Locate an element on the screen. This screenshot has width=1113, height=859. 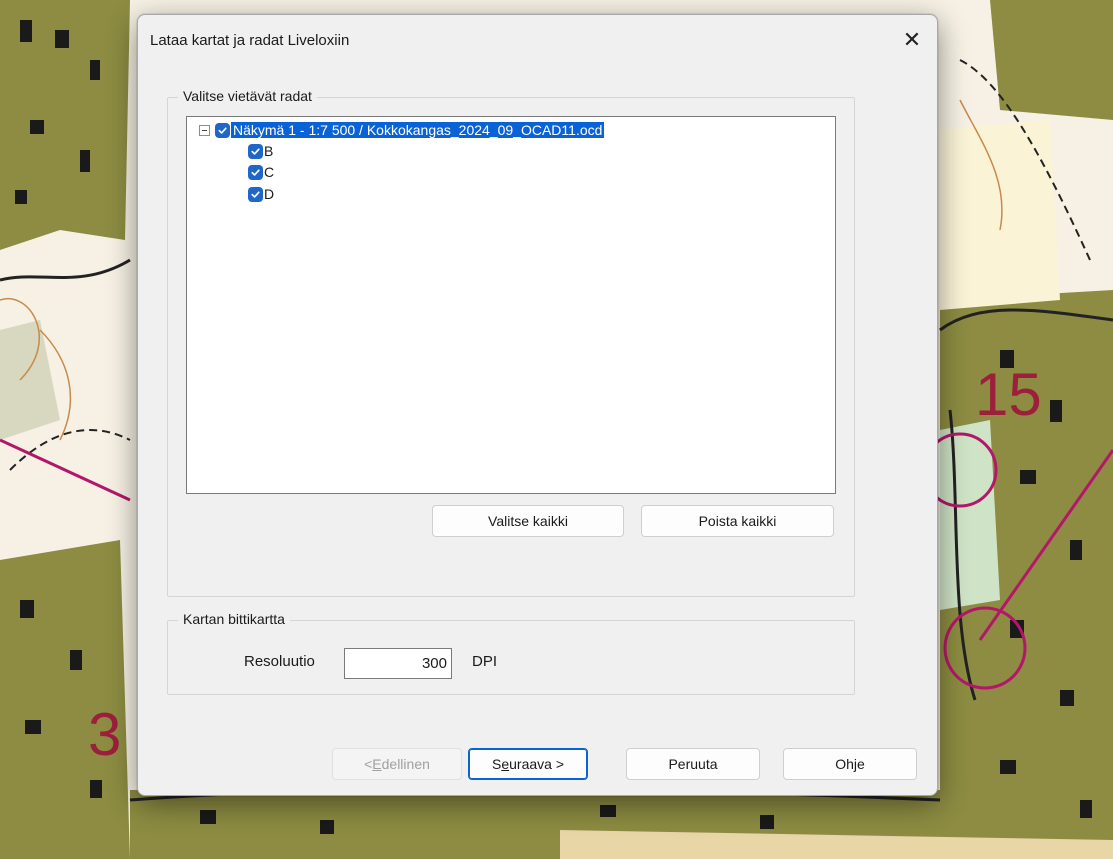
close-button: ✕ is located at coordinates (912, 40).